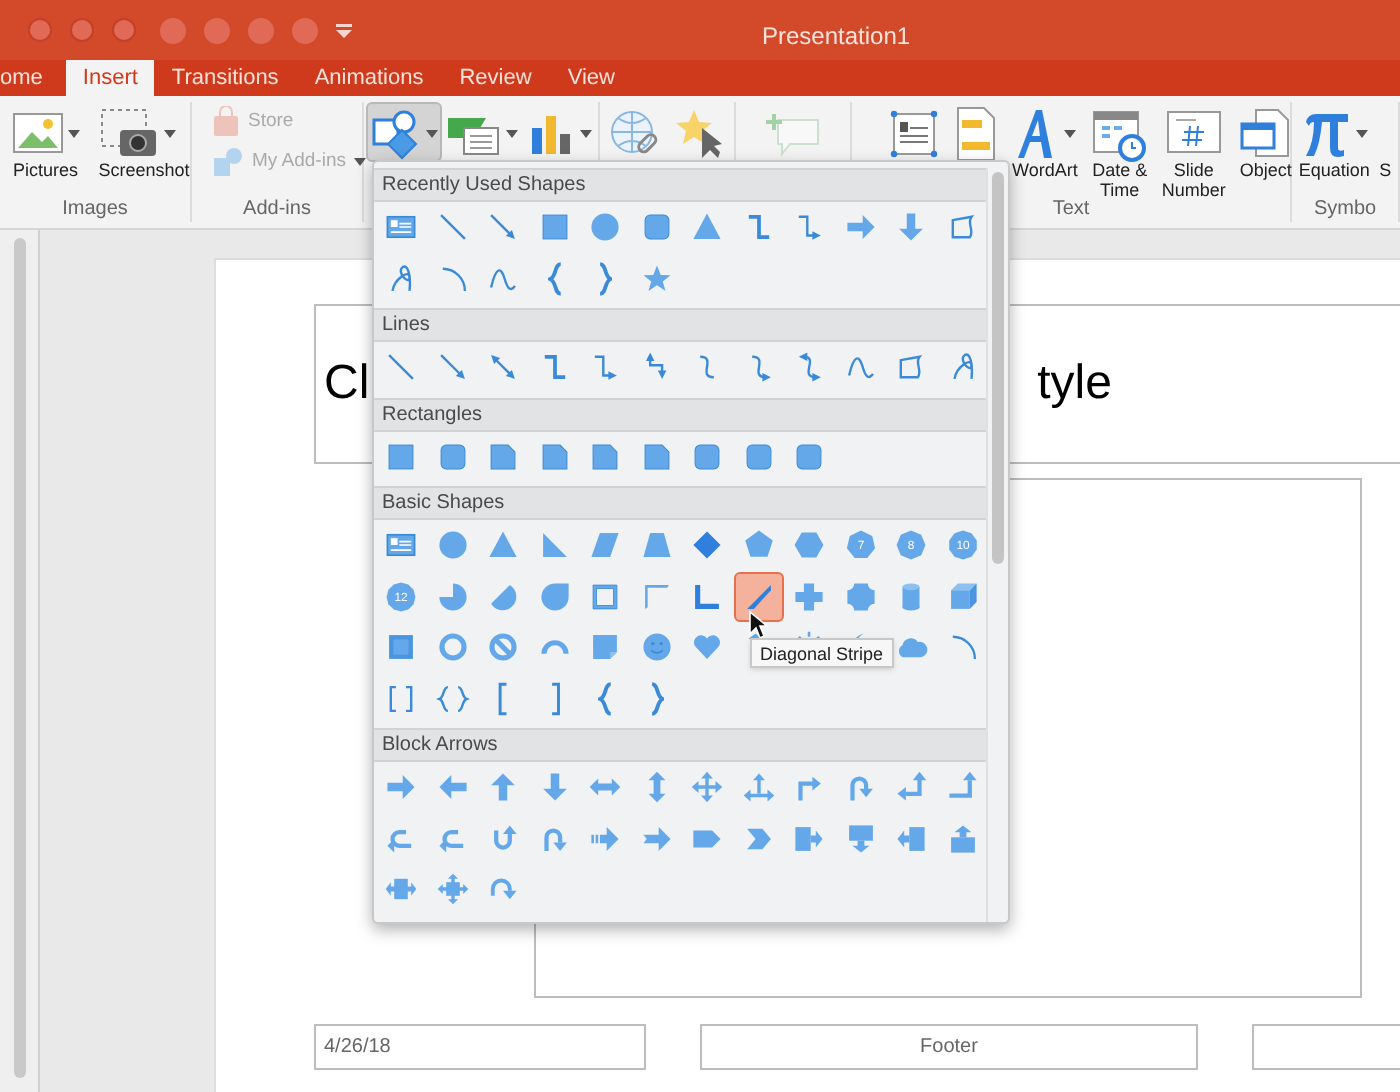 The width and height of the screenshot is (1400, 1092). Describe the element at coordinates (680, 414) in the screenshot. I see `section-header: Rectangles` at that location.